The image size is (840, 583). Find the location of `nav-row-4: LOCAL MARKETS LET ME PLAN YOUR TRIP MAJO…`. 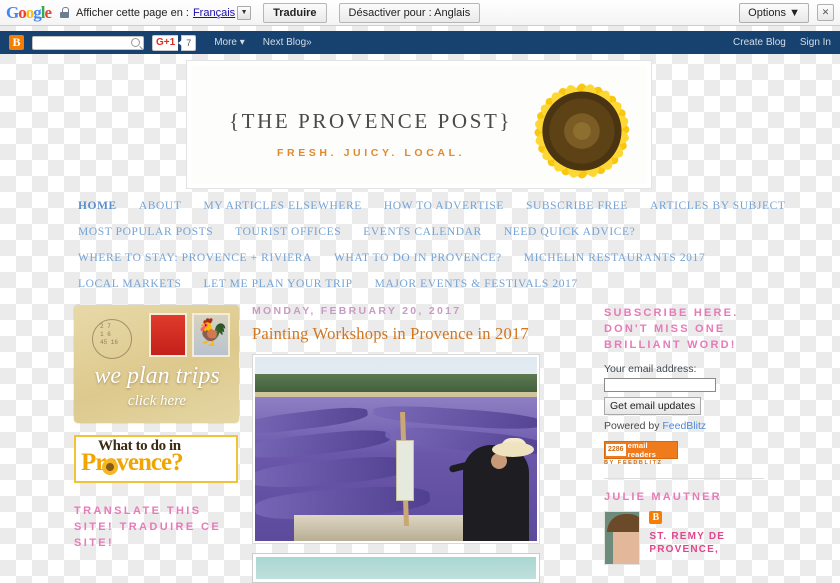

nav-row-4: LOCAL MARKETS LET ME PLAN YOUR TRIP MAJO… is located at coordinates (421, 291).